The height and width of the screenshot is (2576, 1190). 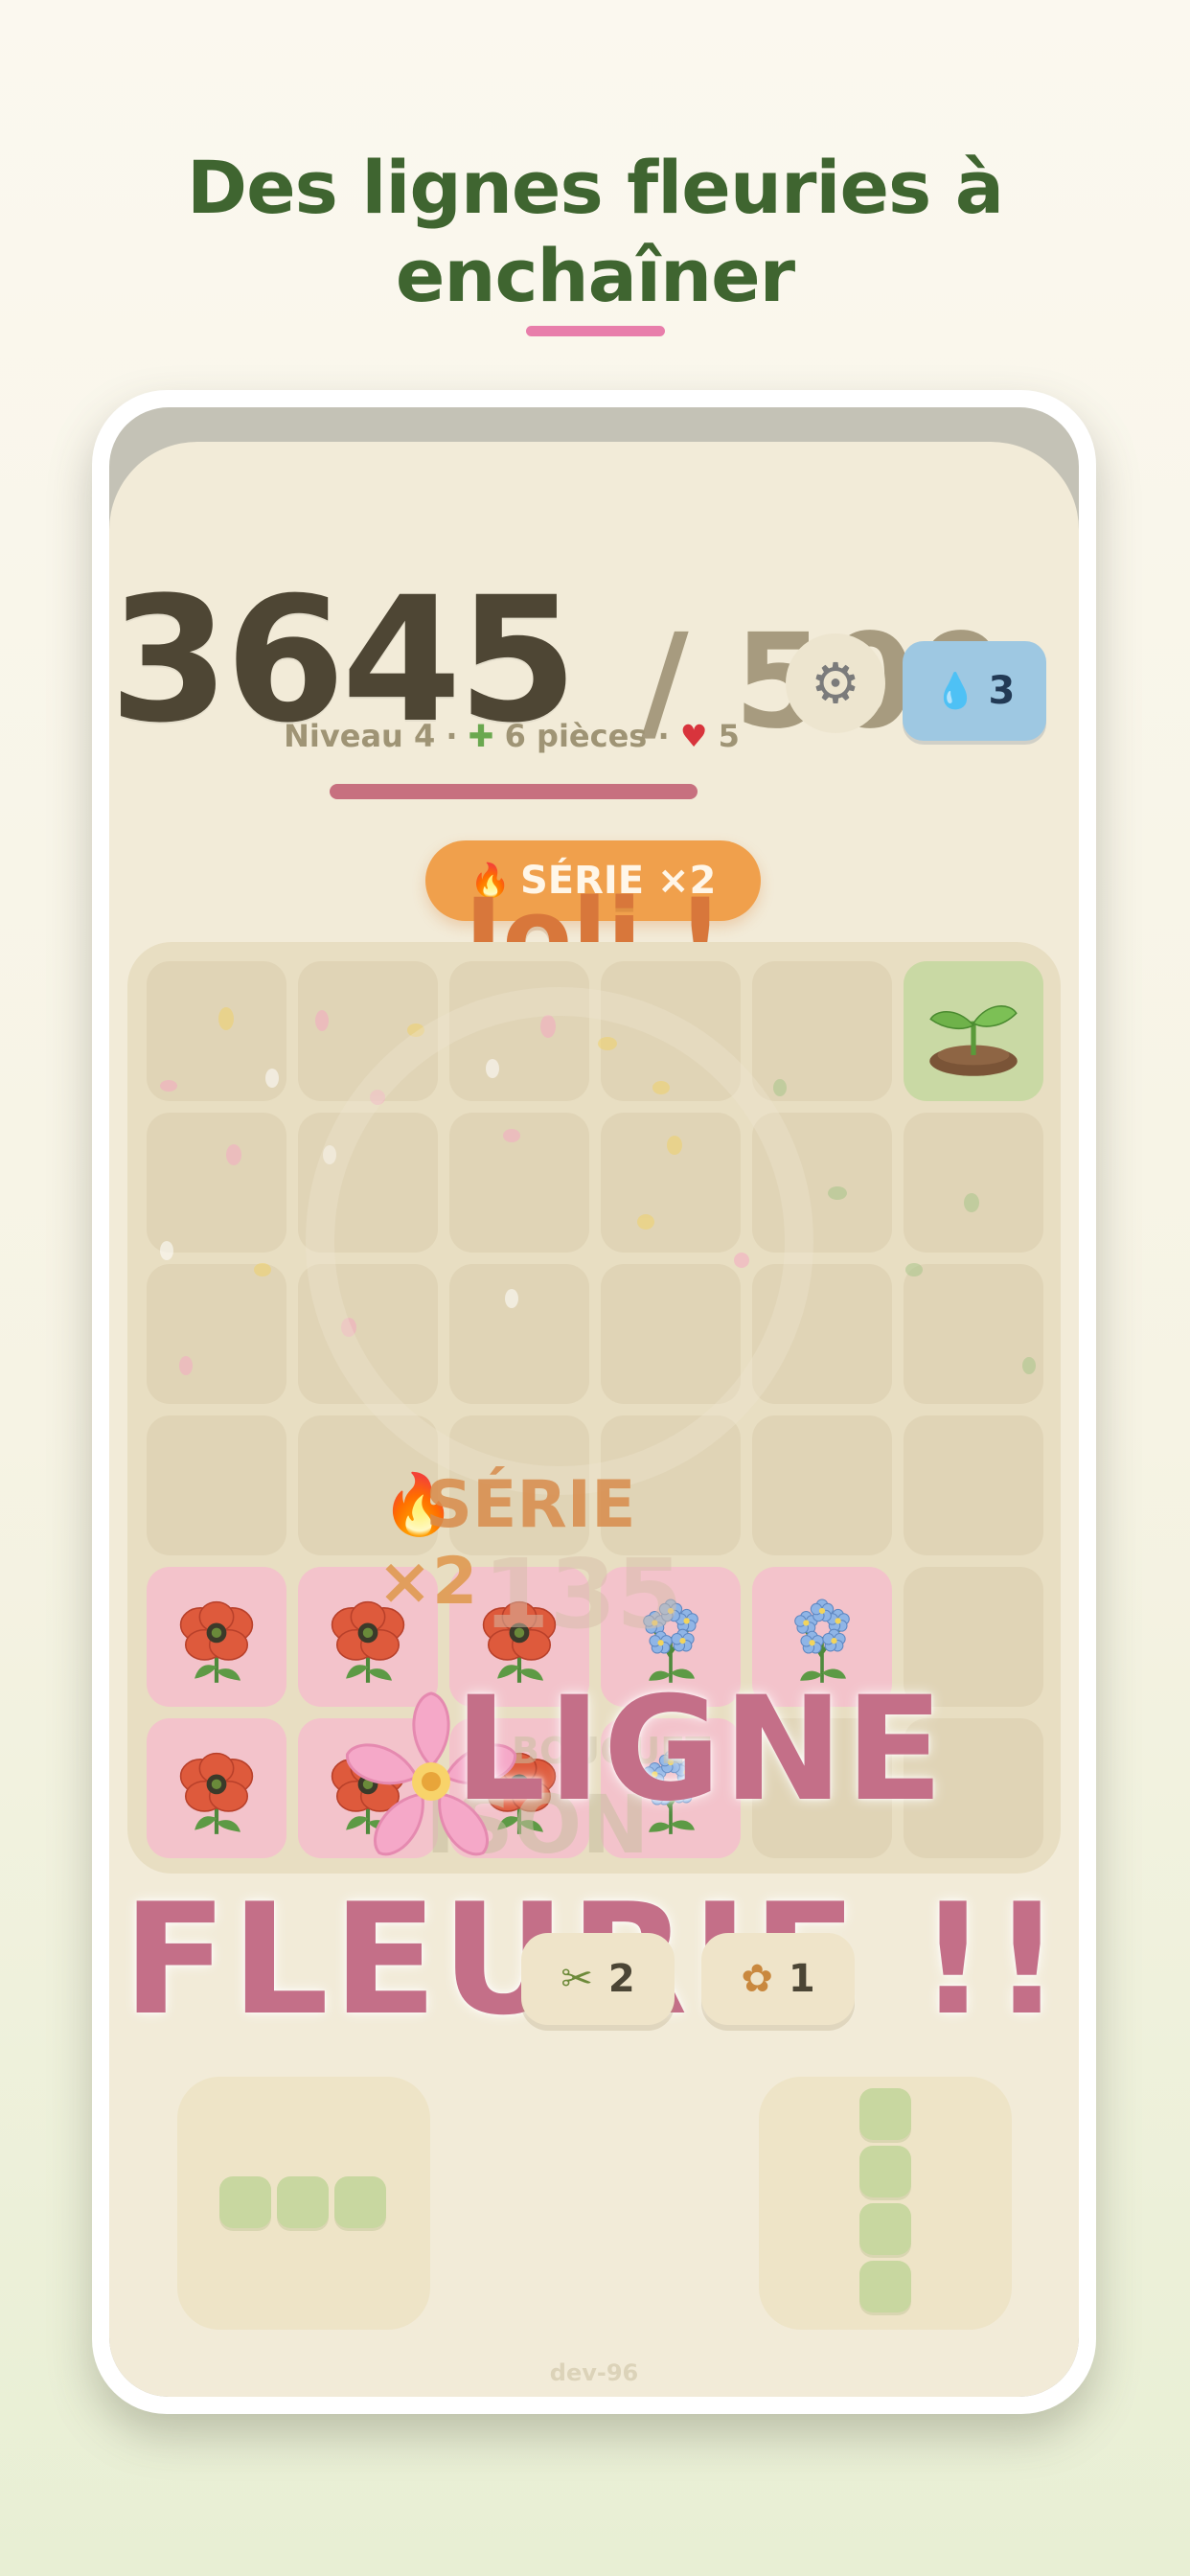 I want to click on sprout-icon, so click(x=974, y=1040).